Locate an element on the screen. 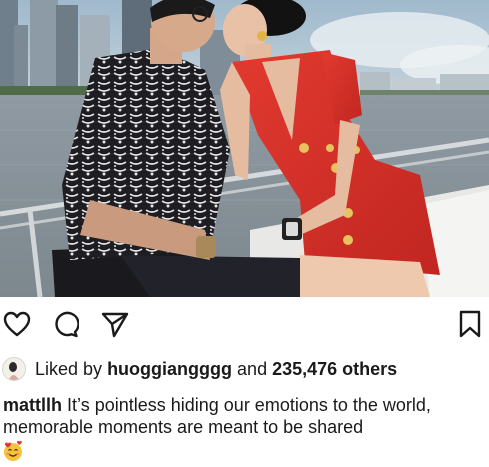  like-button is located at coordinates (17, 324).